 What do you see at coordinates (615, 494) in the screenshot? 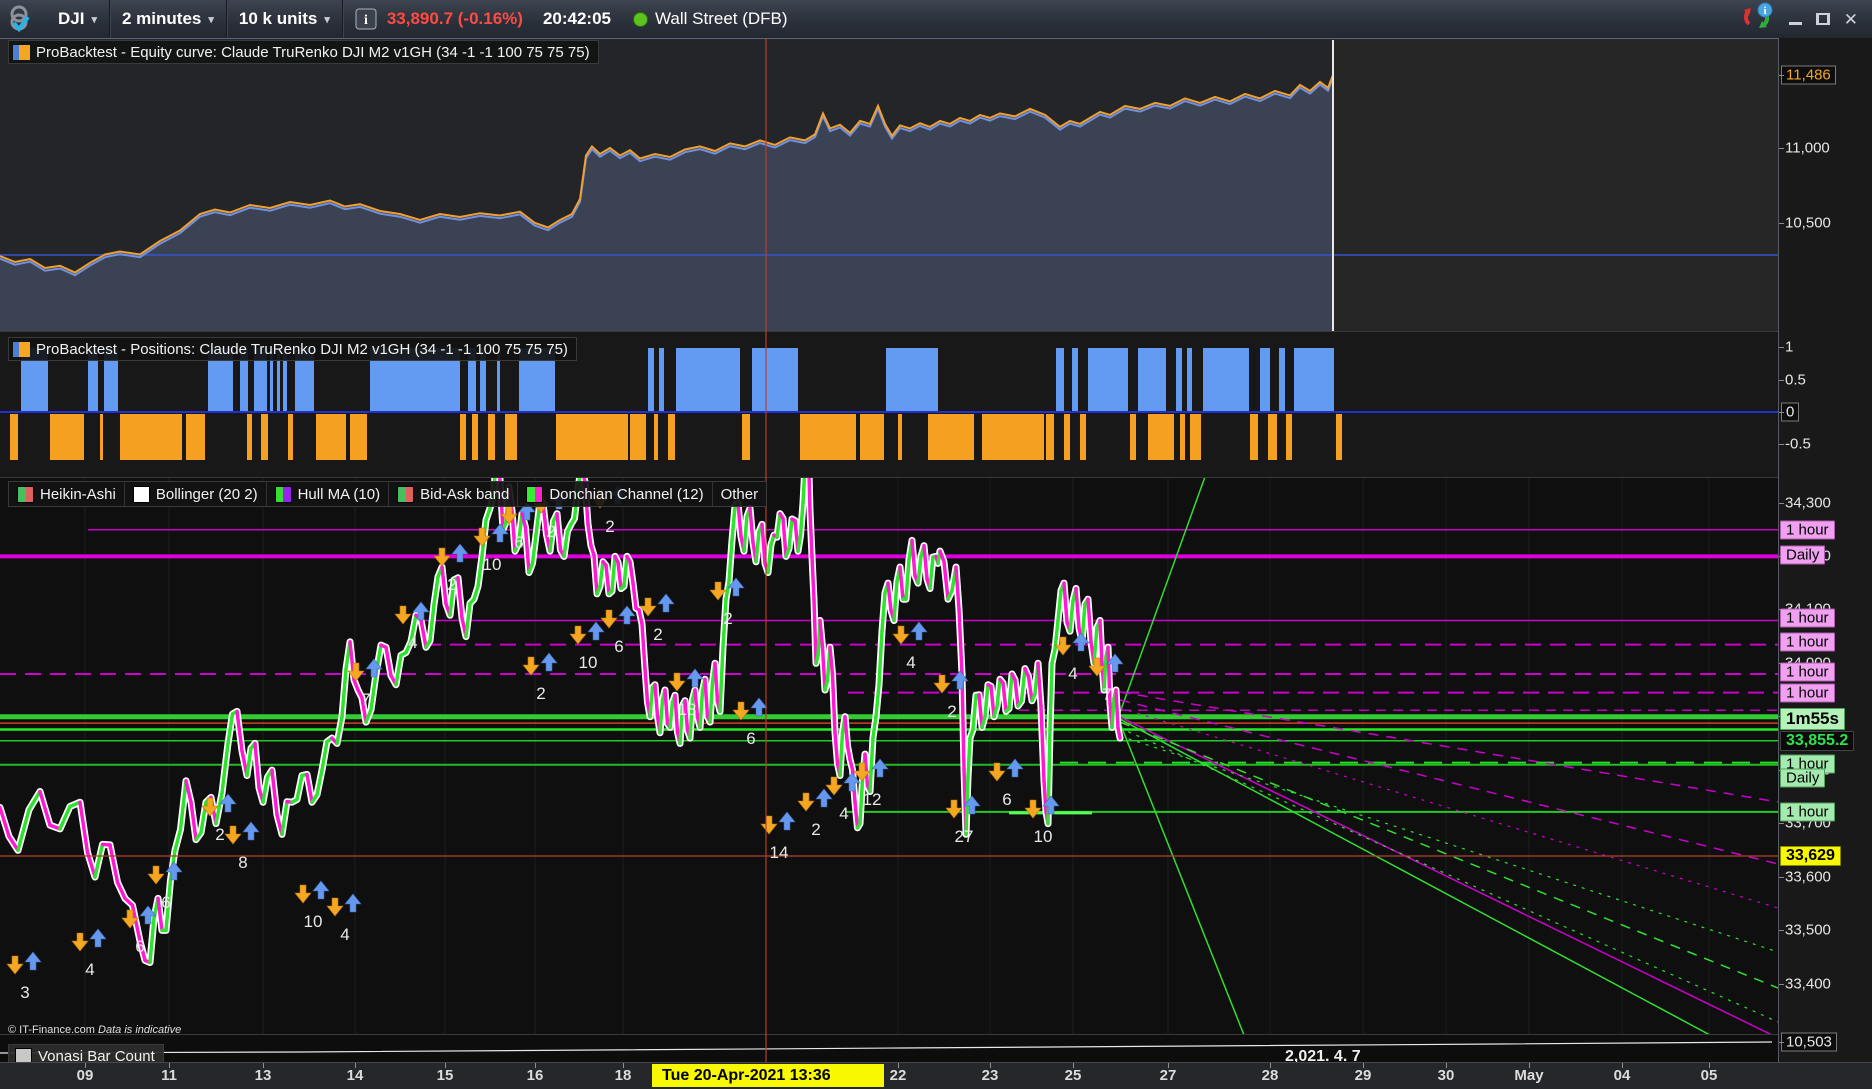
I see `legend-item-4: Donchian Channel (12)` at bounding box center [615, 494].